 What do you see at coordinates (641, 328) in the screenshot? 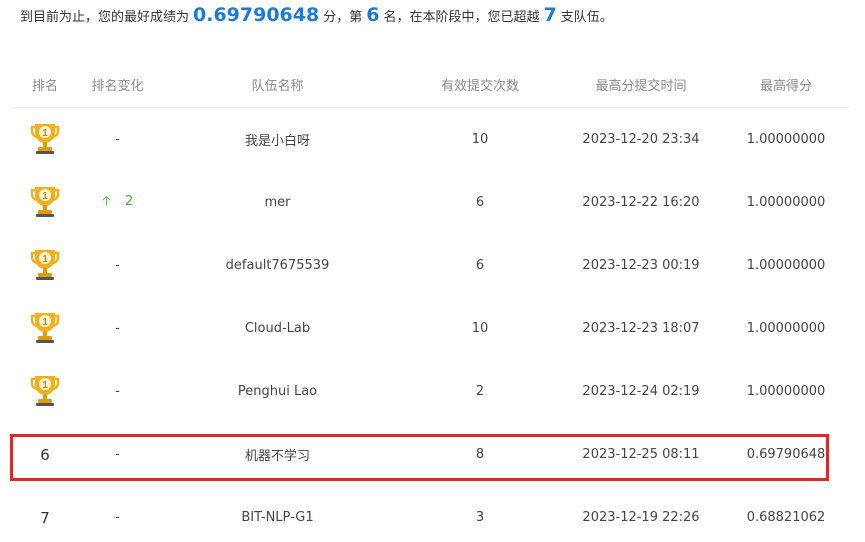
I see `cell-time: 2023-12-23 18:07` at bounding box center [641, 328].